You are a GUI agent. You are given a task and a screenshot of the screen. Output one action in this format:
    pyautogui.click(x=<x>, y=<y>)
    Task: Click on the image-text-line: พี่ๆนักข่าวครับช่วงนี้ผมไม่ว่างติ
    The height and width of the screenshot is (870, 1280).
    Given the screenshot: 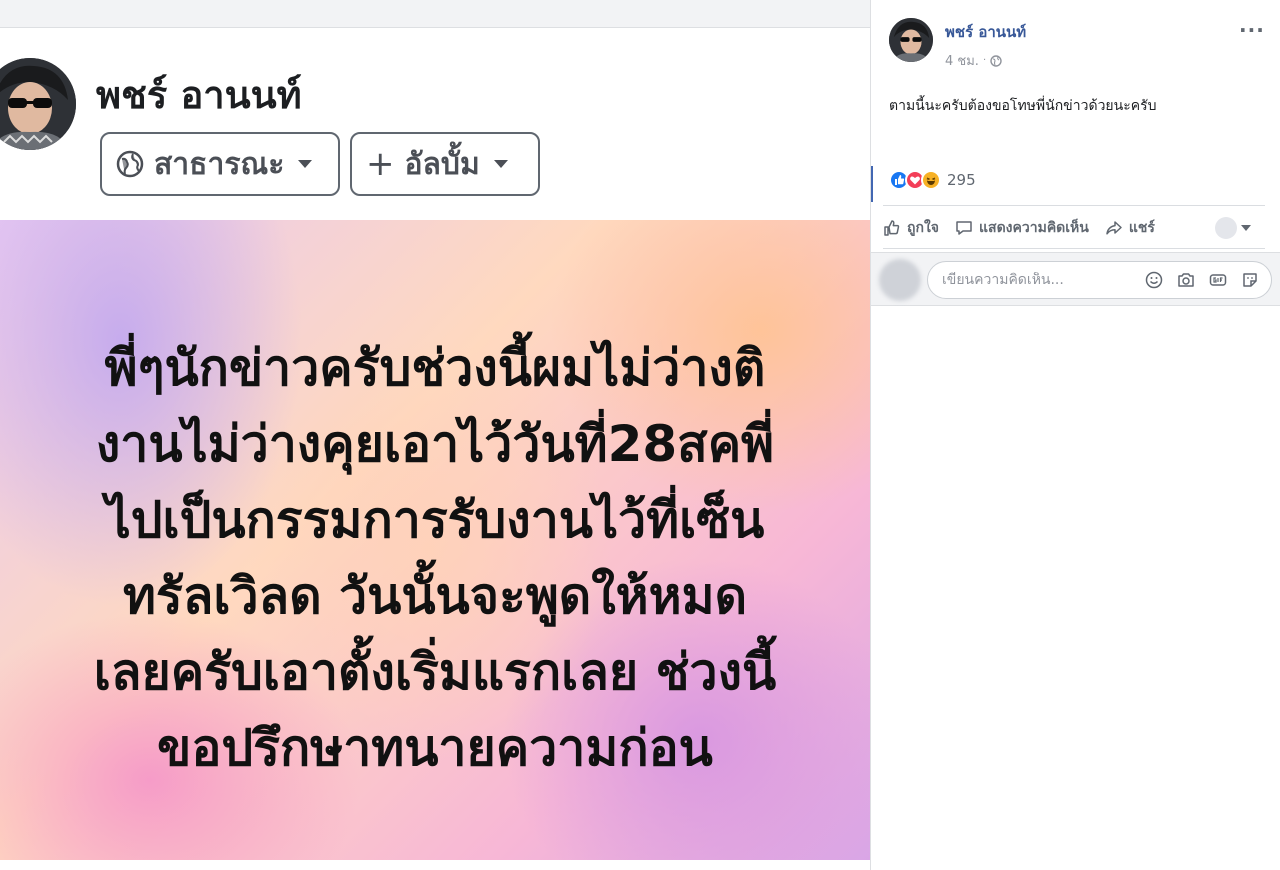 What is the action you would take?
    pyautogui.click(x=435, y=368)
    